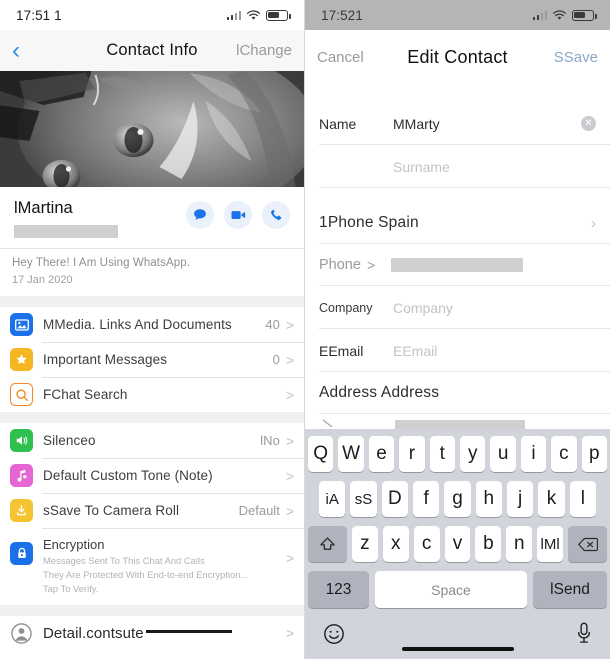  Describe the element at coordinates (473, 454) in the screenshot. I see `key-y: y` at that location.